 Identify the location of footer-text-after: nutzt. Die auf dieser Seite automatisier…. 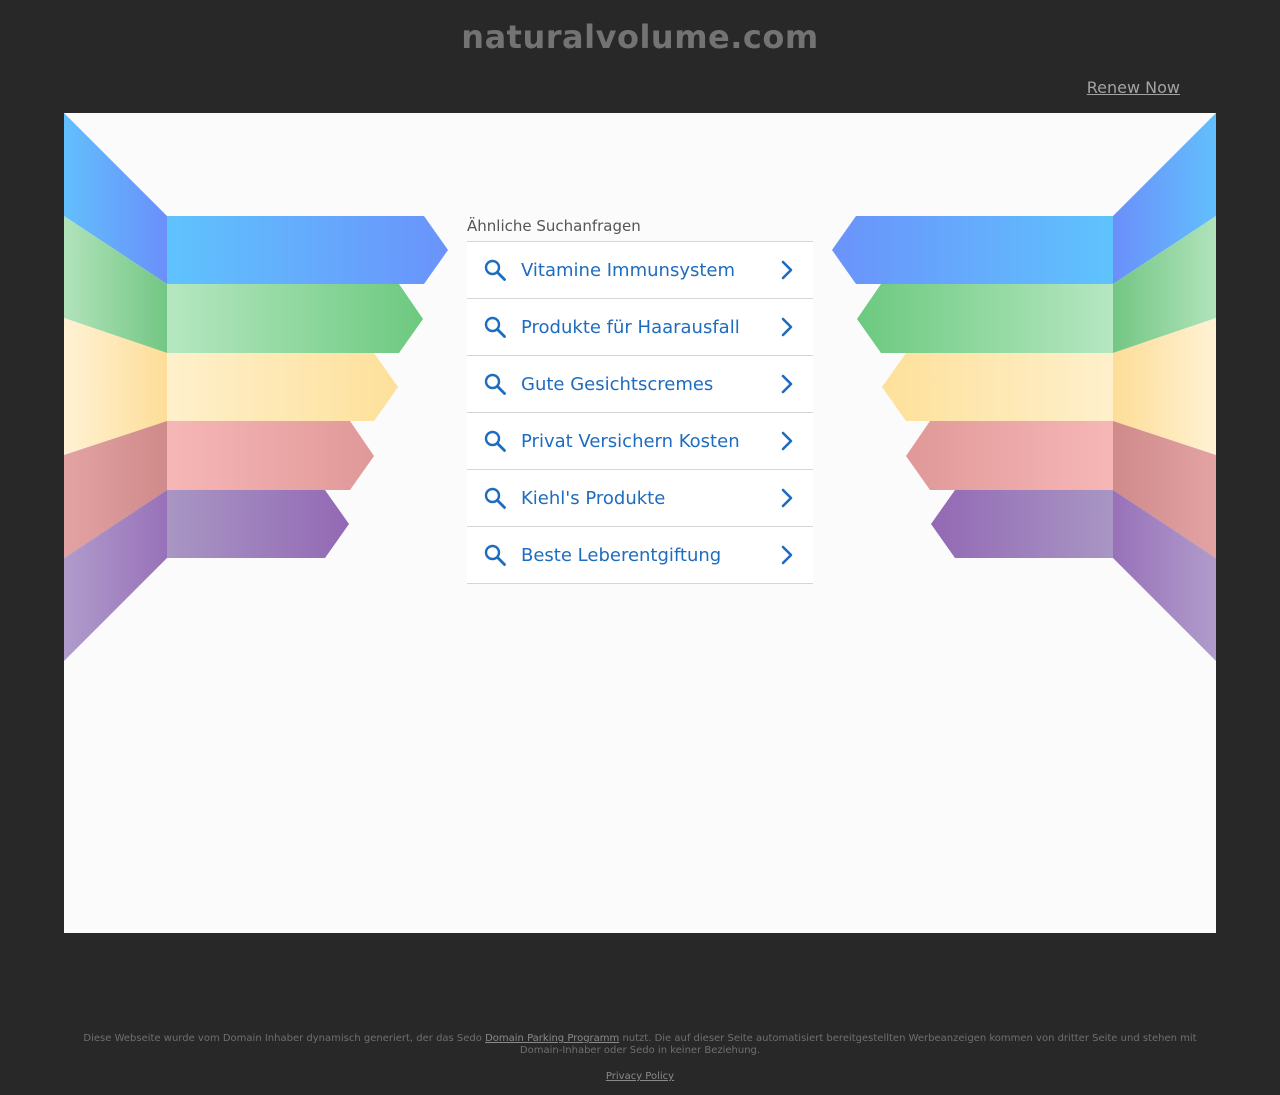
(858, 1044).